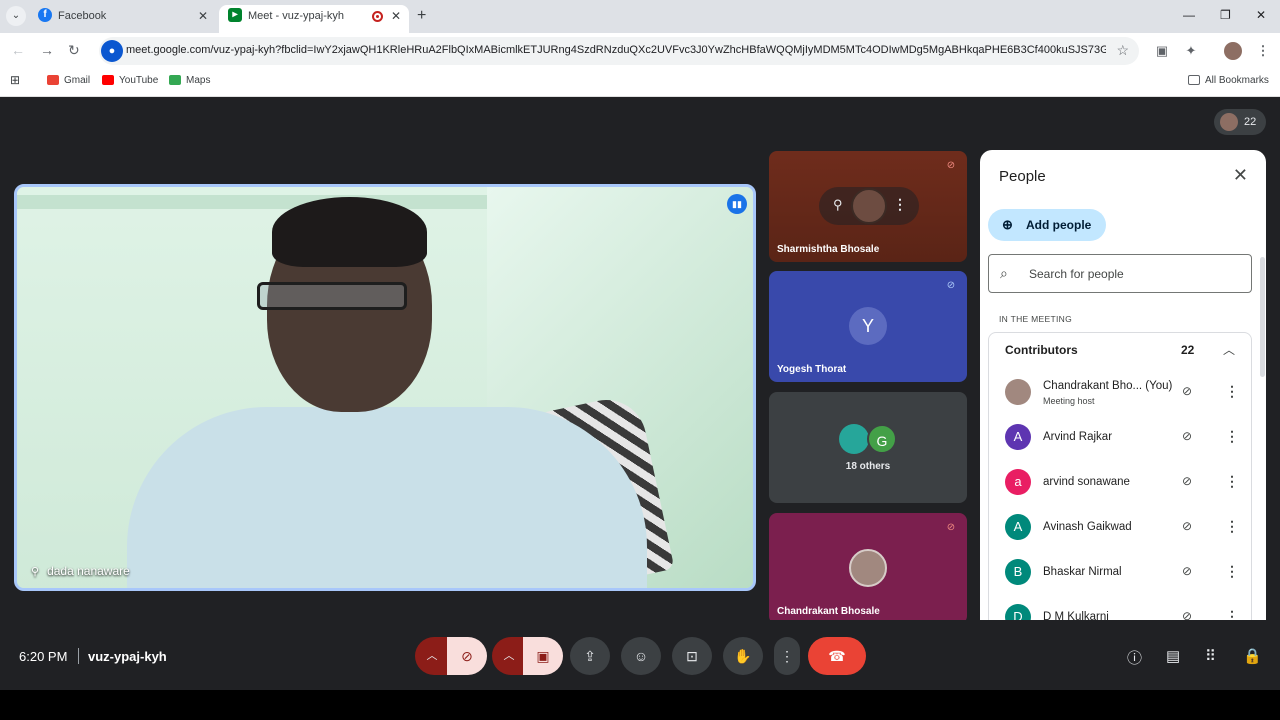  What do you see at coordinates (108, 80) in the screenshot?
I see `youtube-icon` at bounding box center [108, 80].